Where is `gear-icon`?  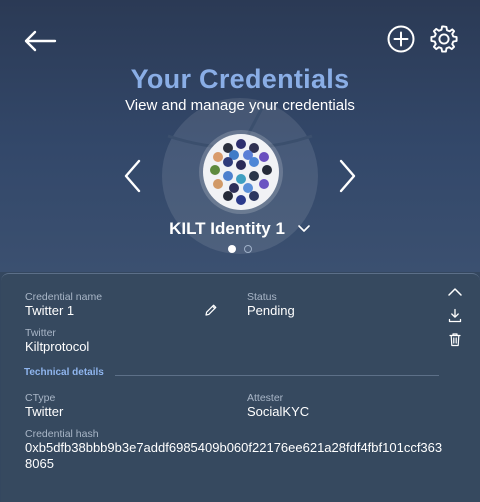 gear-icon is located at coordinates (444, 39).